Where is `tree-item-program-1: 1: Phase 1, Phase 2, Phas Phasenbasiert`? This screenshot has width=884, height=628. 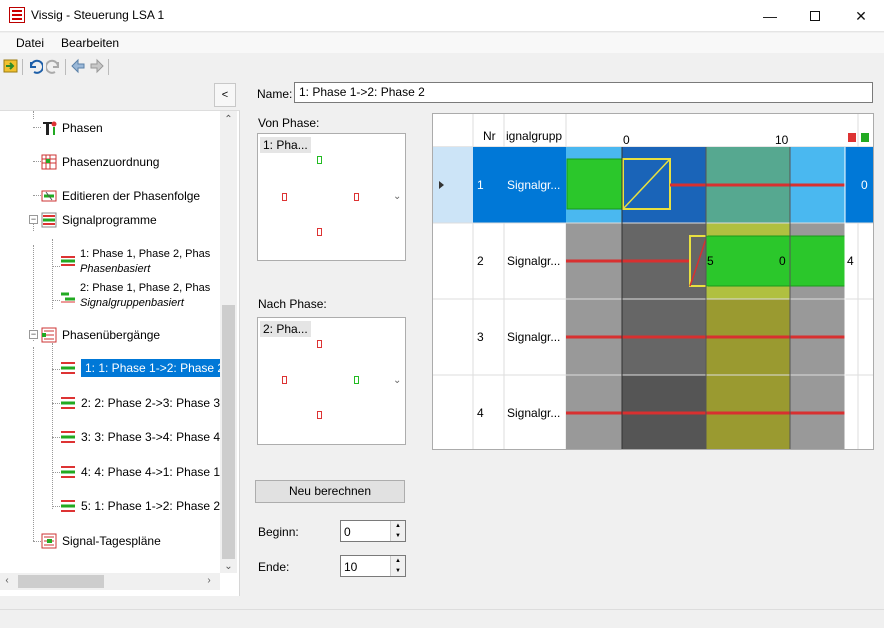
tree-item-program-1: 1: Phase 1, Phase 2, Phas Phasenbasiert is located at coordinates (135, 262).